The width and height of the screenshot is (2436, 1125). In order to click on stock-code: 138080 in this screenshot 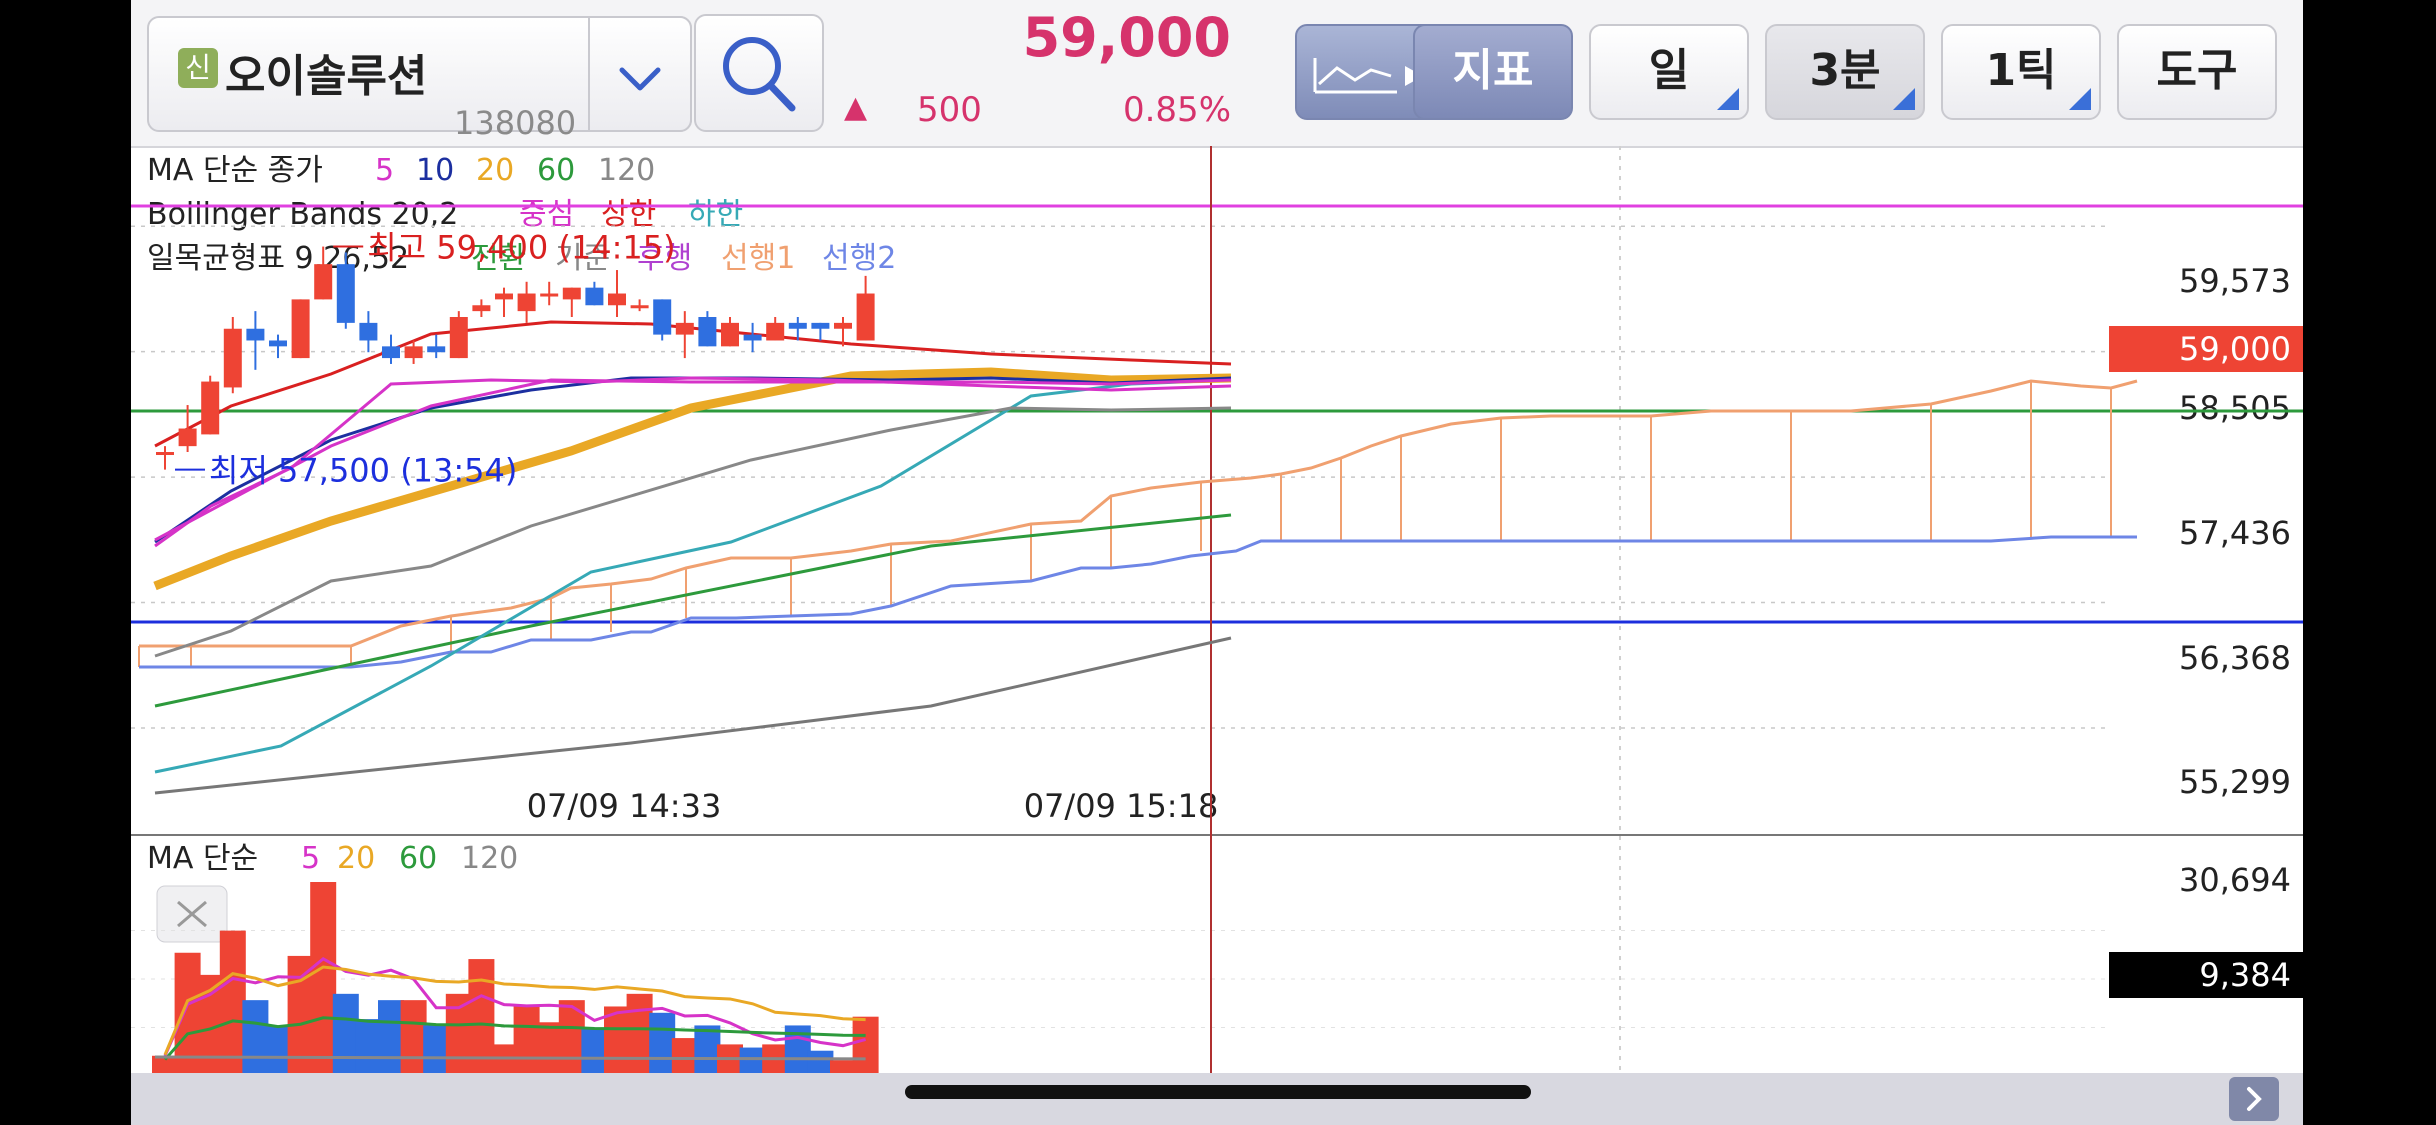, I will do `click(515, 123)`.